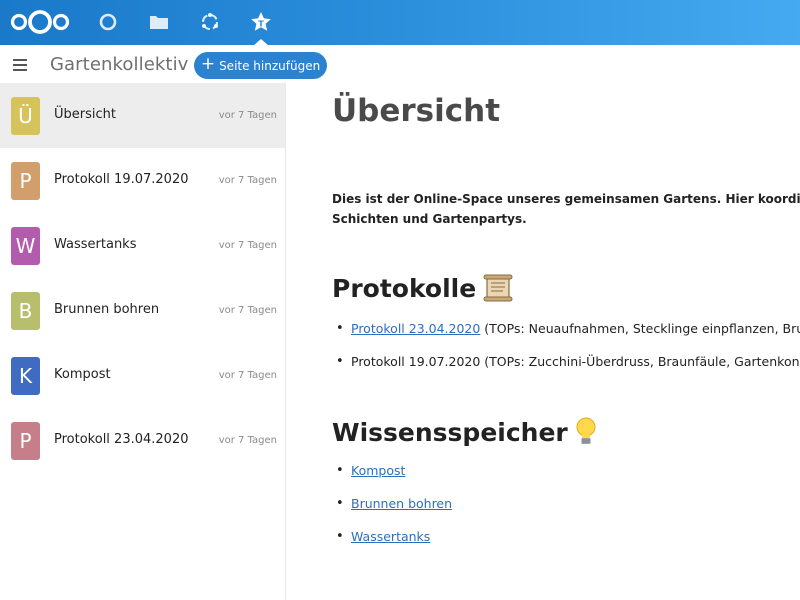  I want to click on page-heading: Übersicht, so click(416, 111).